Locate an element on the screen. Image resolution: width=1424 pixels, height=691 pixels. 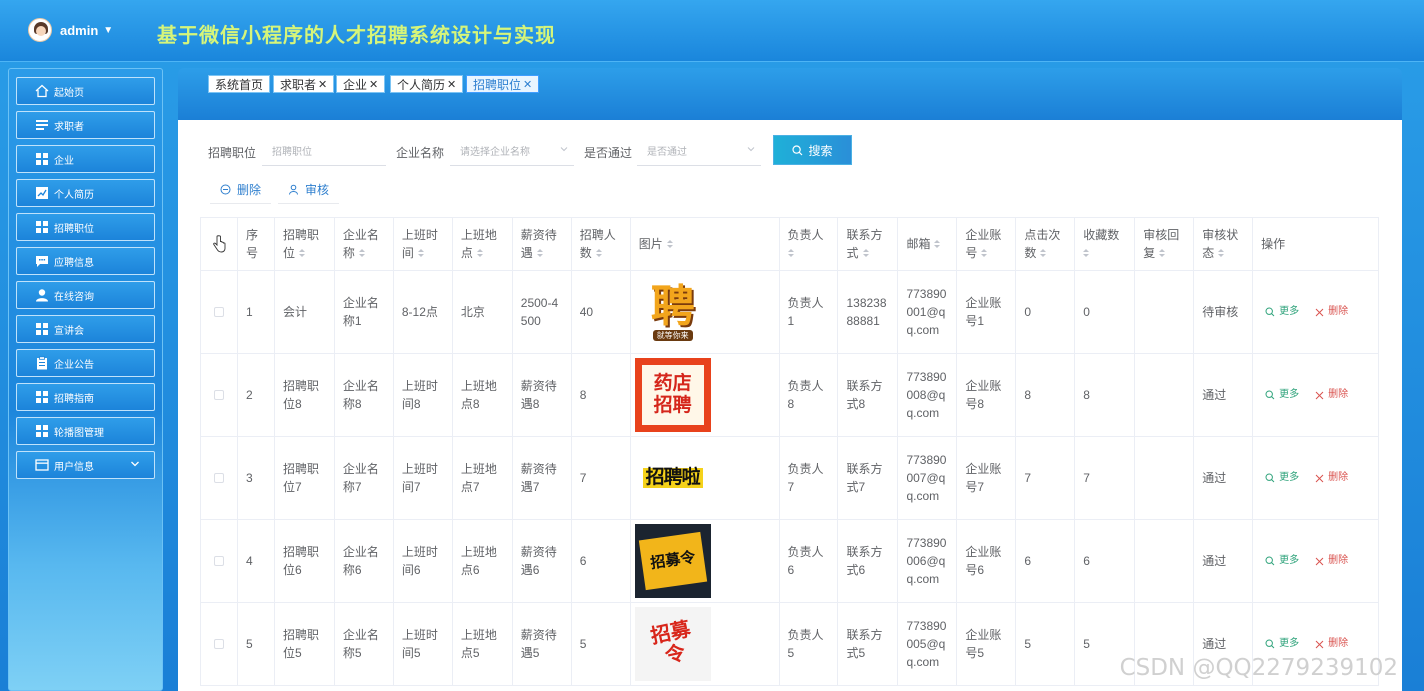
batch-delete-button: 删除 is located at coordinates (241, 190).